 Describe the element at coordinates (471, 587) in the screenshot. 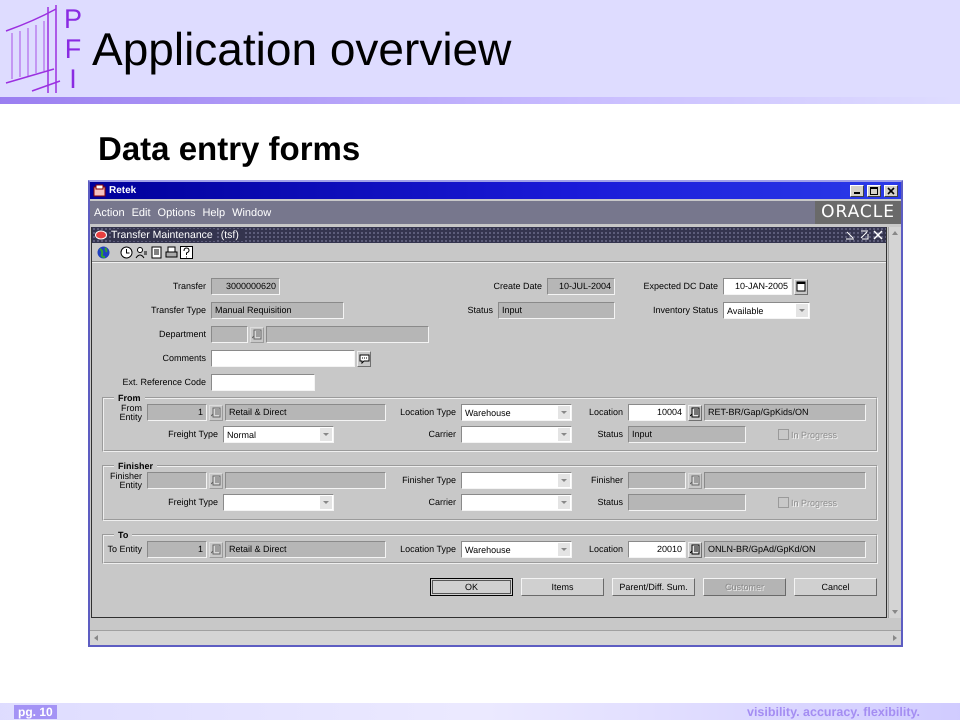

I see `form-button: OK` at that location.